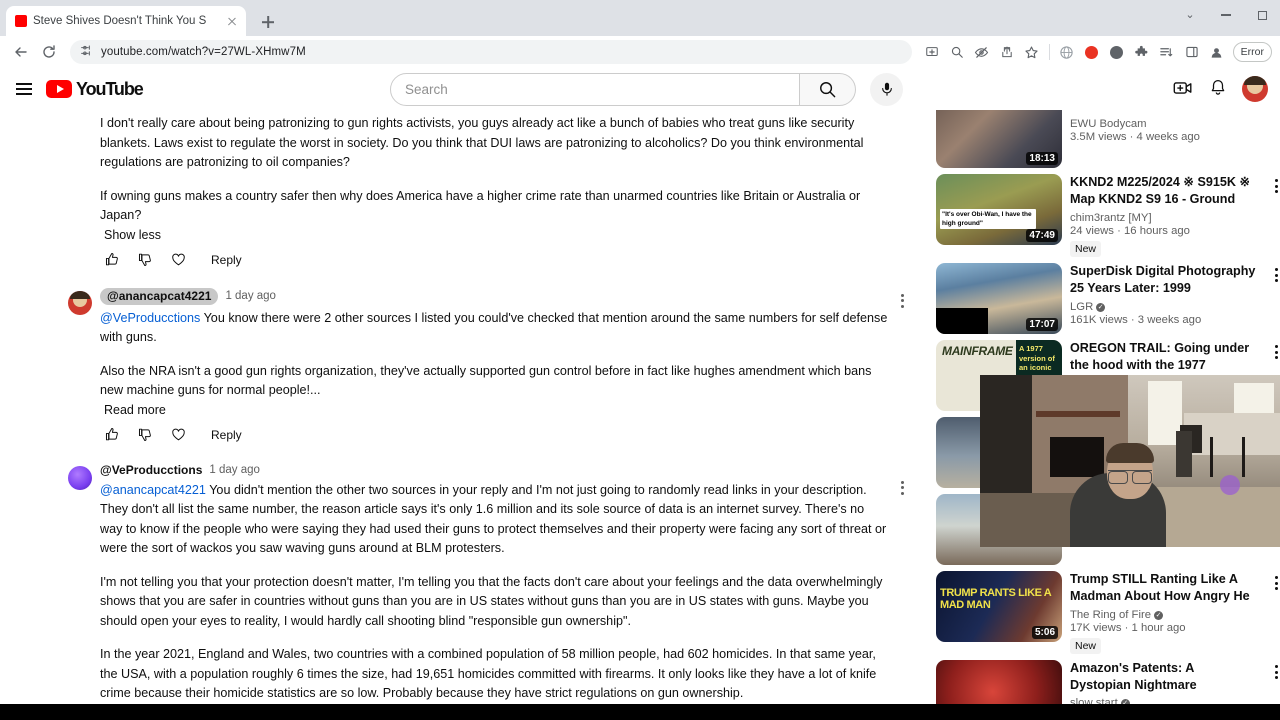  I want to click on toolbar-icons: Error, so click(1096, 52).